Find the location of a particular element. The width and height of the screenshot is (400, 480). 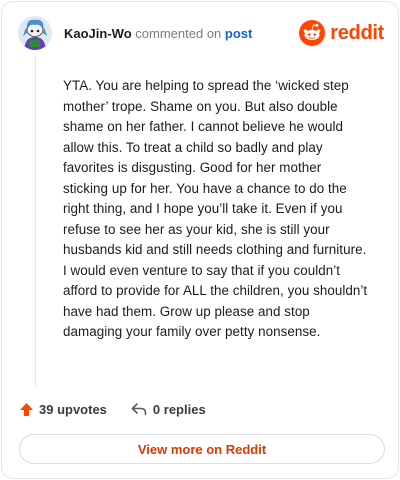

reply-arrow-icon is located at coordinates (139, 409).